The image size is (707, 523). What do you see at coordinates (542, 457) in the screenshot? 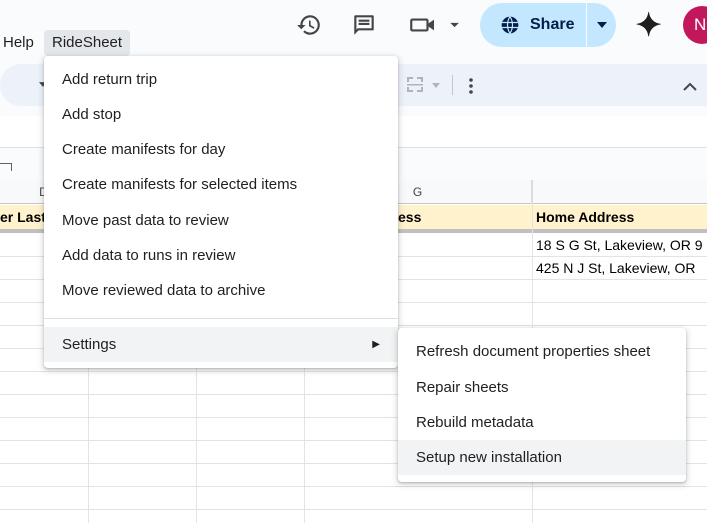
I see `submenu-item-setup-new-installation: Setup new installation` at bounding box center [542, 457].